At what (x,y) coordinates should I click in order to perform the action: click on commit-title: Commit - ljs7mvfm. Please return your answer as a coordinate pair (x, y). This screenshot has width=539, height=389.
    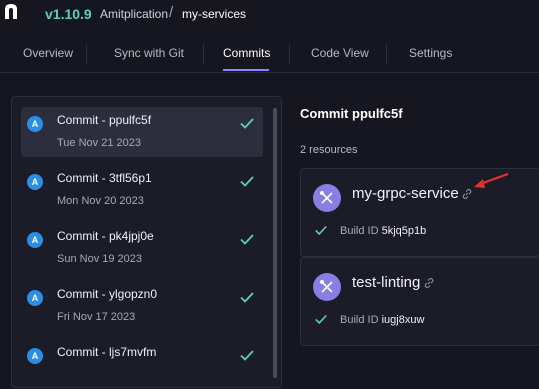
    Looking at the image, I should click on (107, 352).